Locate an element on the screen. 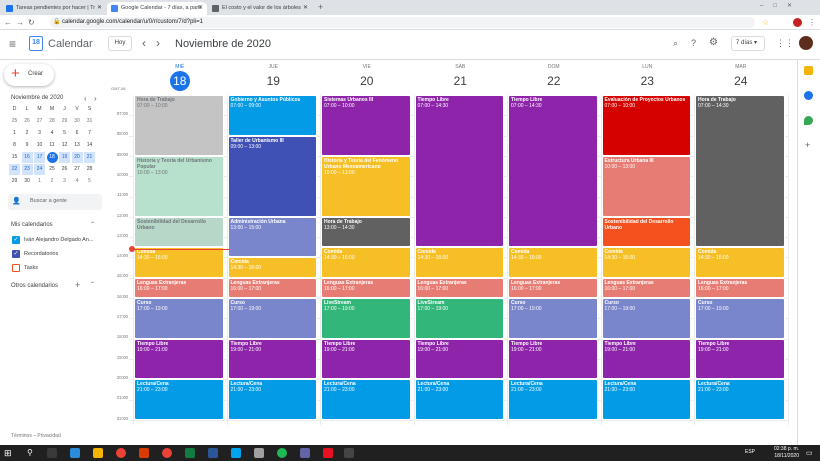 The width and height of the screenshot is (820, 461). other-calendars-heading: Otros calendarios is located at coordinates (34, 286).